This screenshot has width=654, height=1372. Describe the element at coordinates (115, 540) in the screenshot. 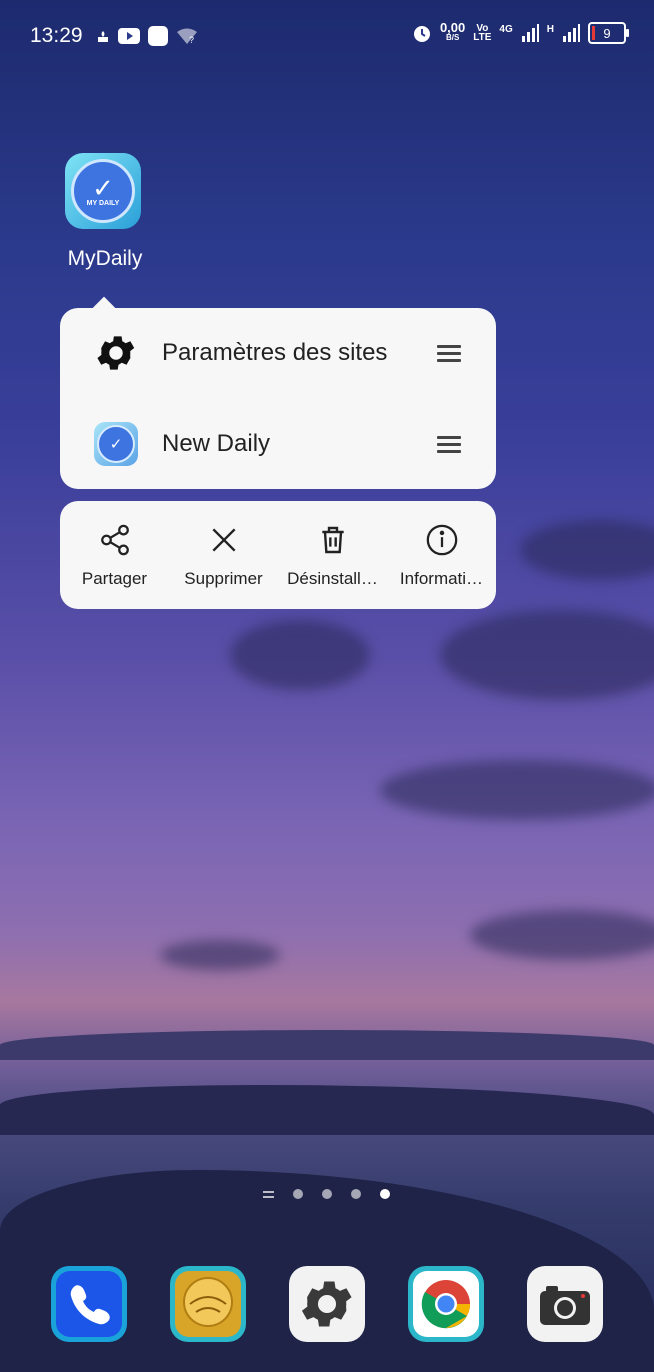

I see `share-icon` at that location.